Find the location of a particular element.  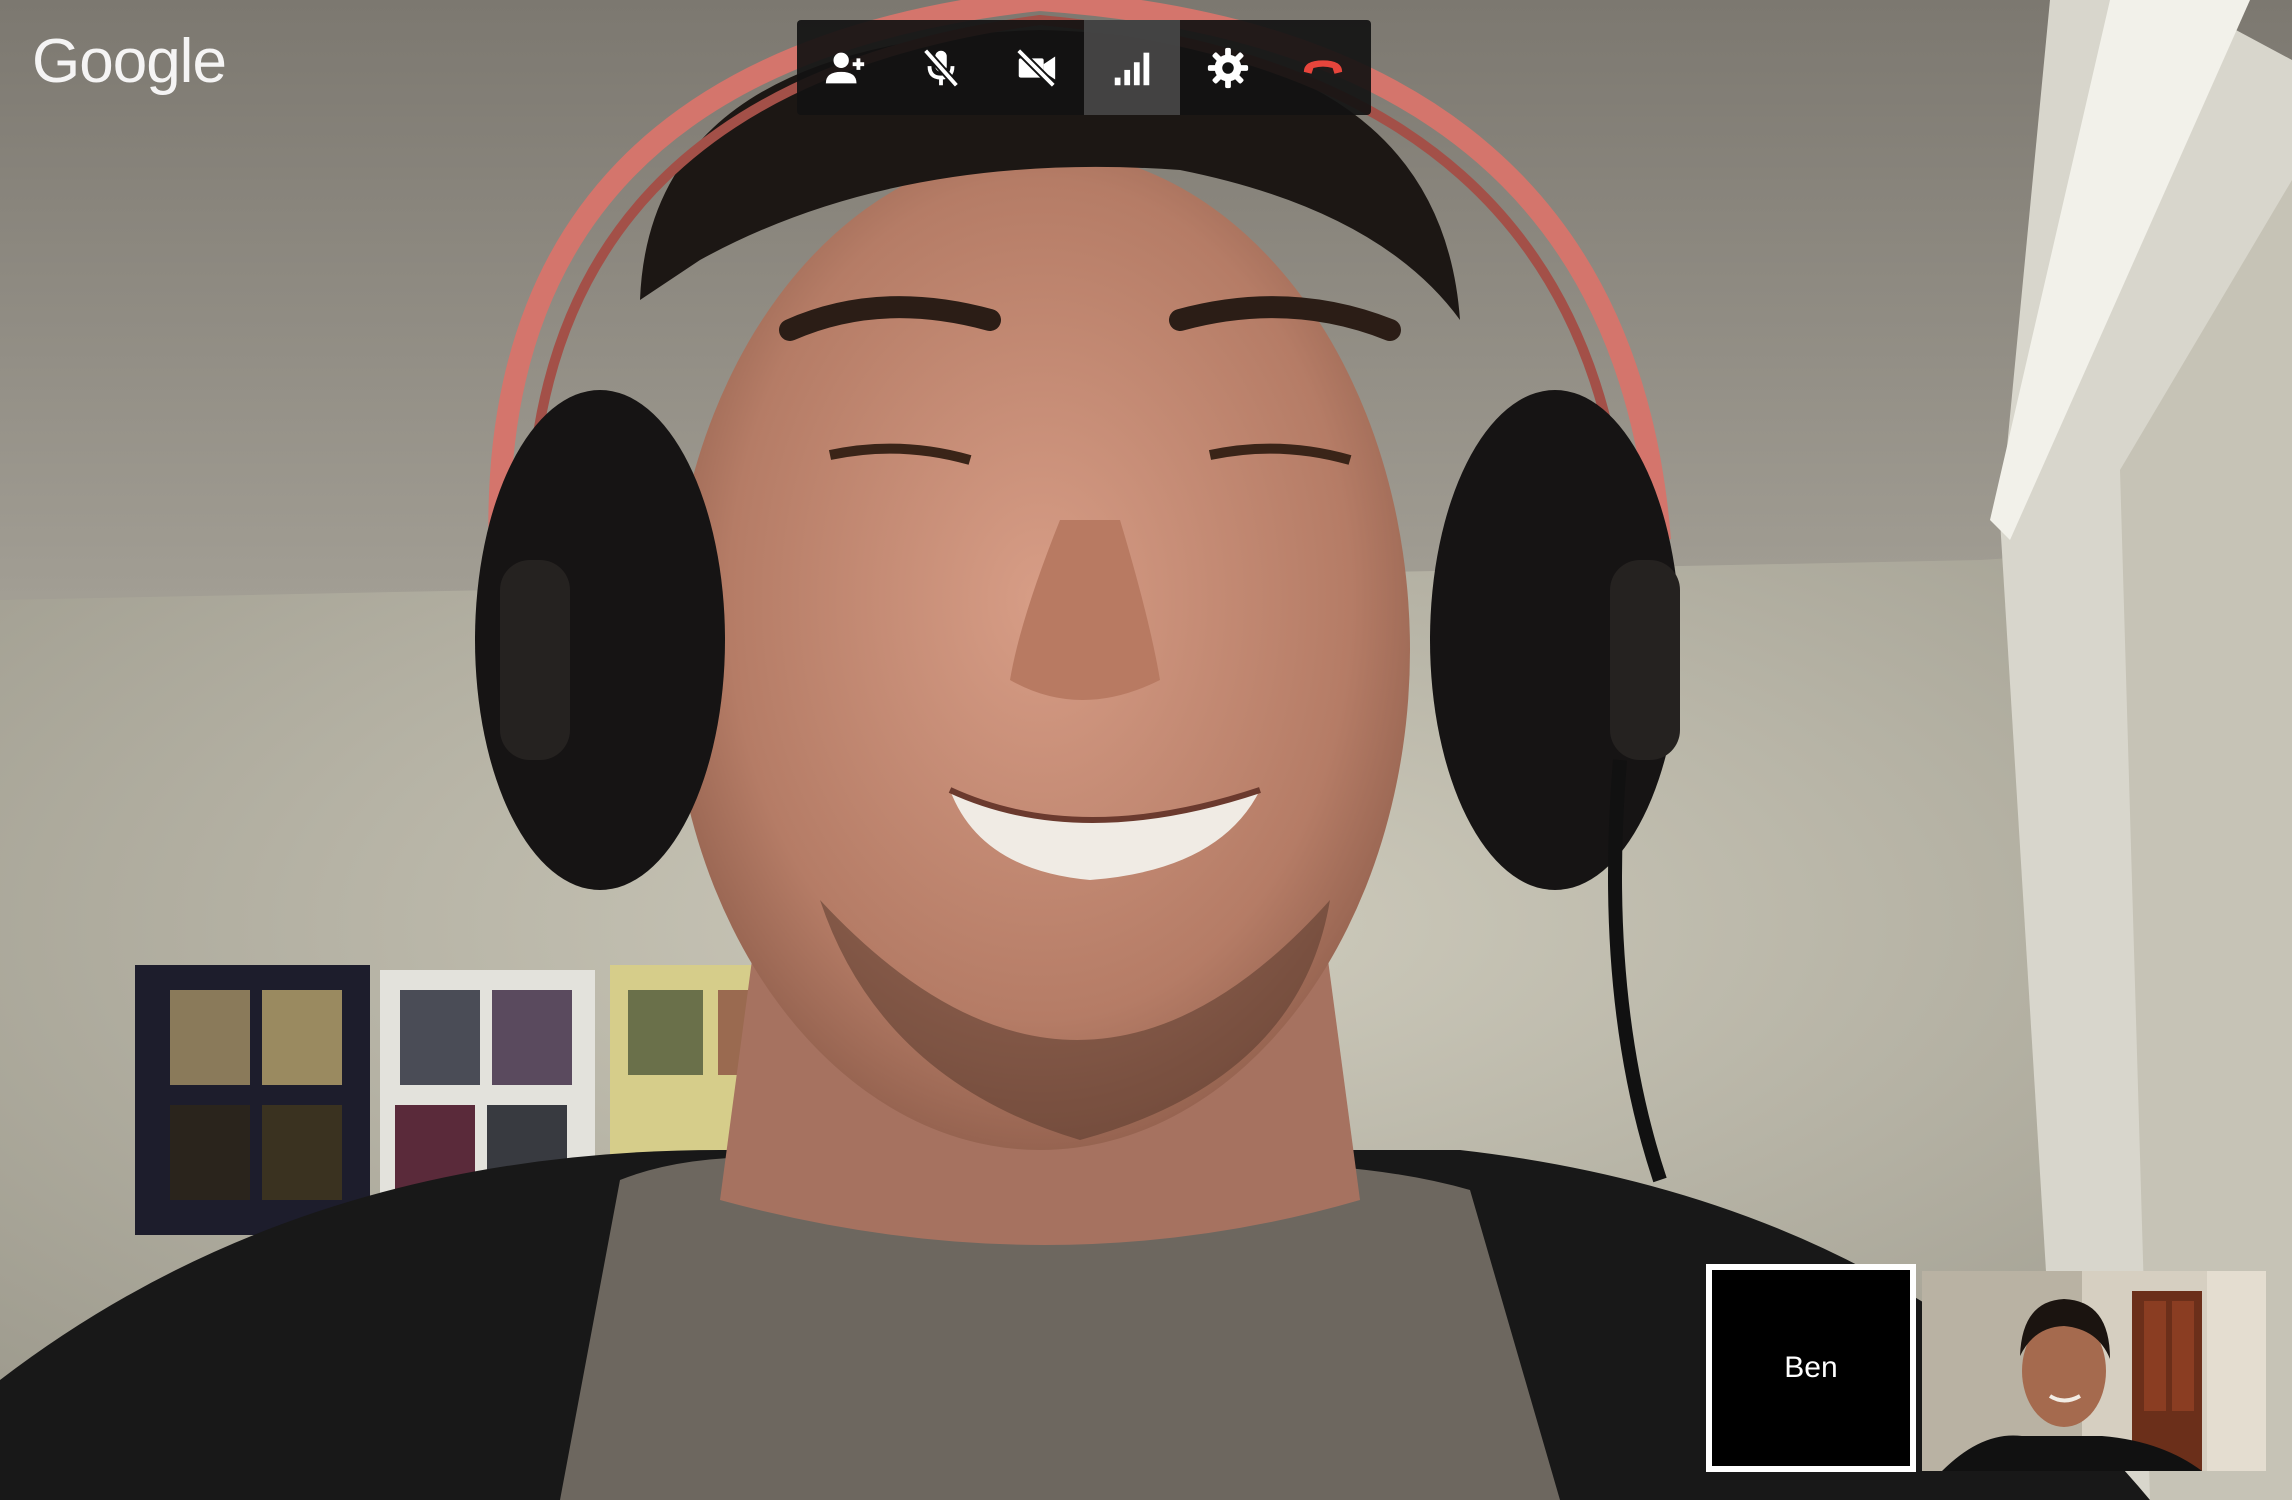

self-view-thumbnail is located at coordinates (2094, 1371).